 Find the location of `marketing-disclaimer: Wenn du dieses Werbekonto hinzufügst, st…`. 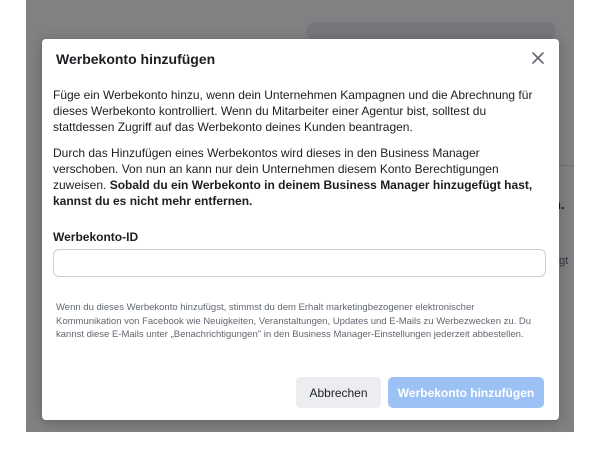

marketing-disclaimer: Wenn du dieses Werbekonto hinzufügst, st… is located at coordinates (294, 321).